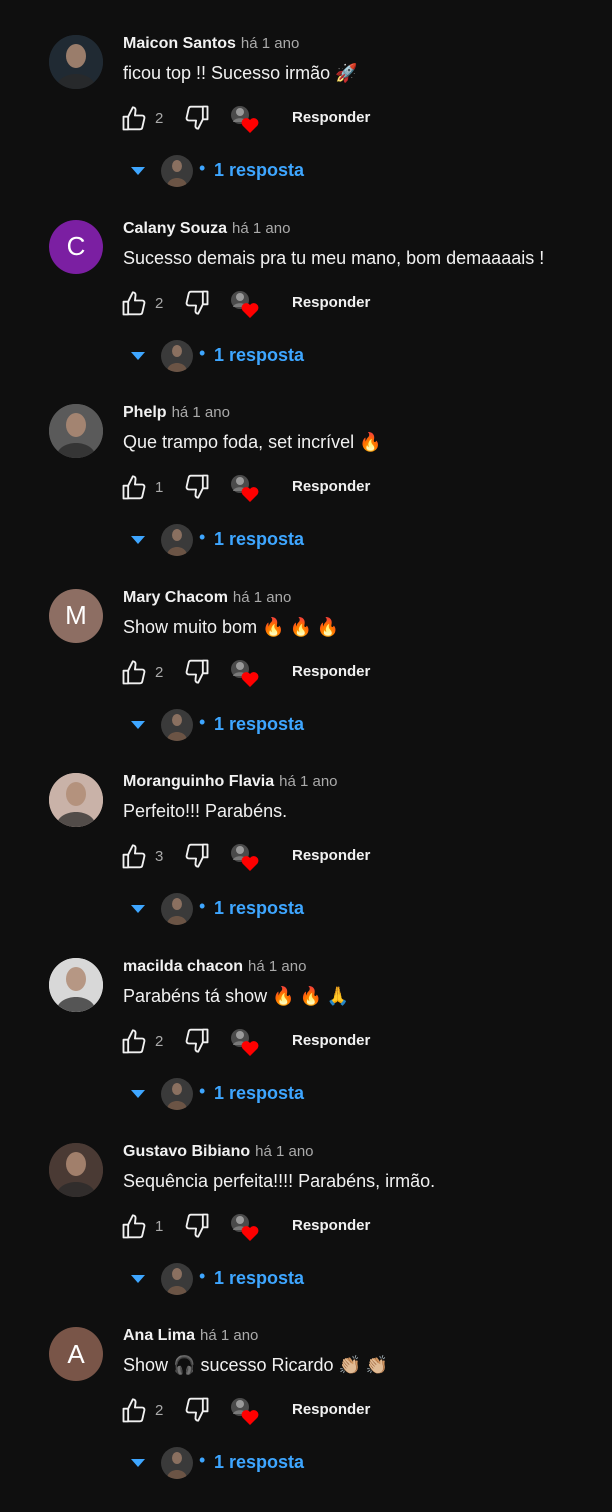  I want to click on comment-actions: 1 Responder, so click(320, 489).